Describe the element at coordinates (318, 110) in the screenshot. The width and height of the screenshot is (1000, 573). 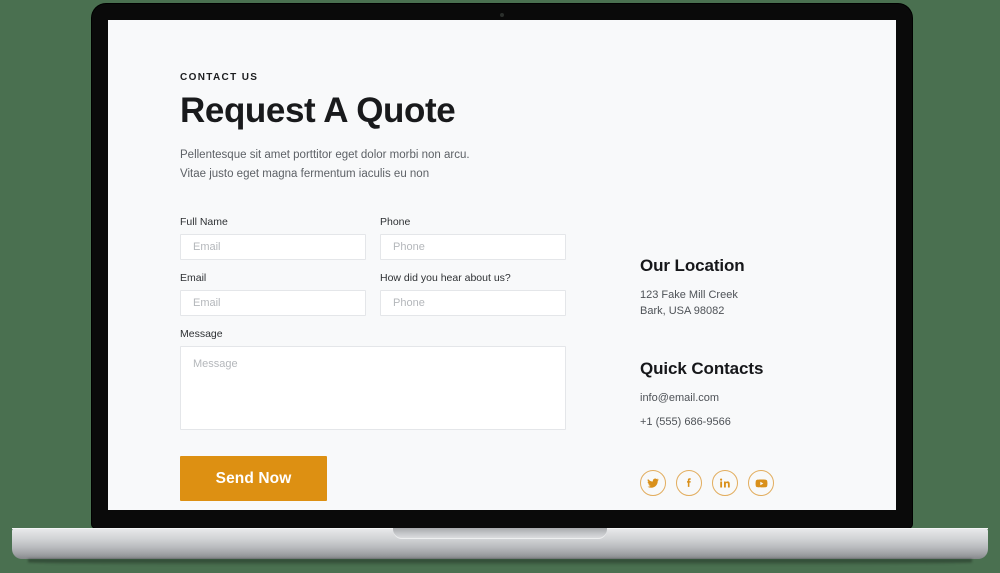
I see `page-title: Request A Quote` at that location.